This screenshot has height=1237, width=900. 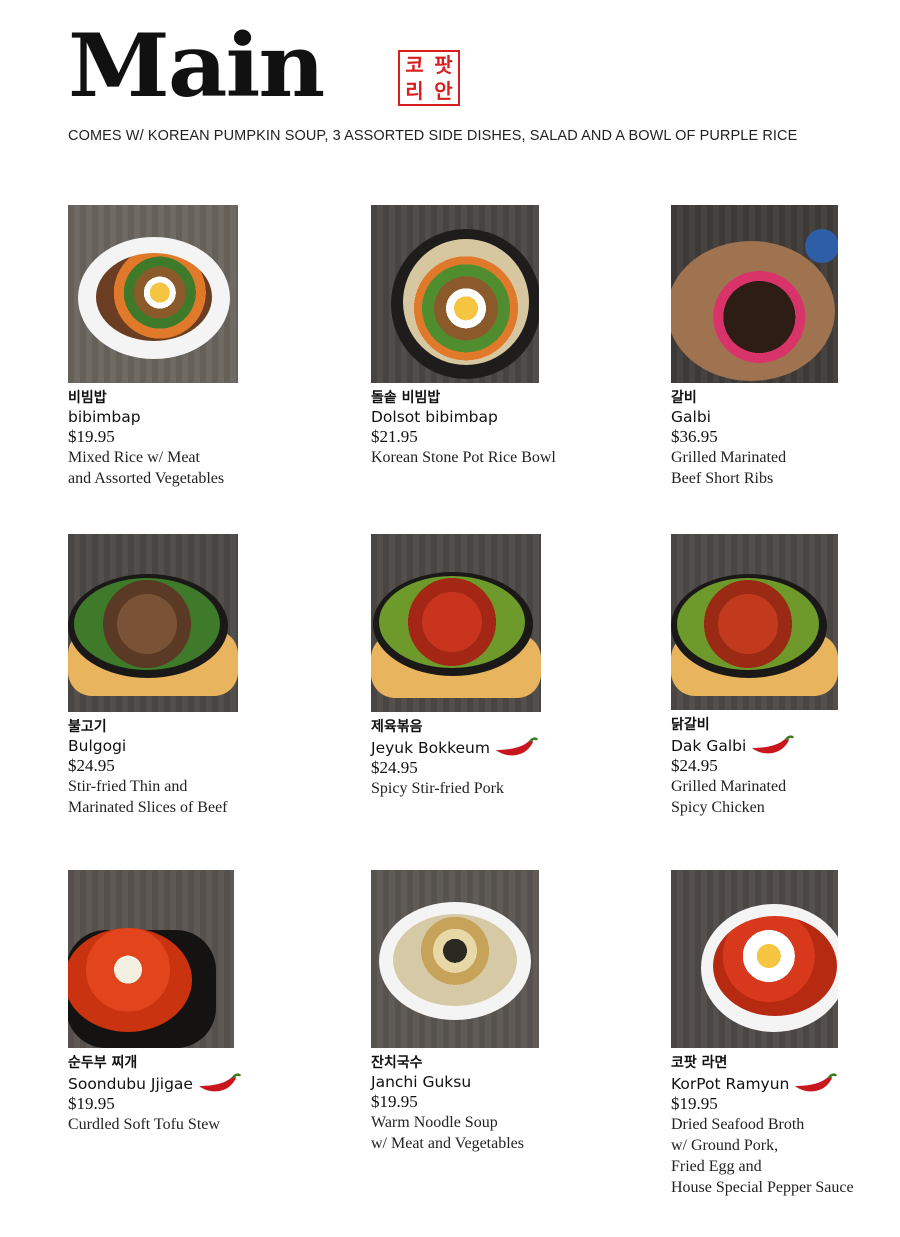 I want to click on item-description: Spicy Chicken, so click(x=718, y=807).